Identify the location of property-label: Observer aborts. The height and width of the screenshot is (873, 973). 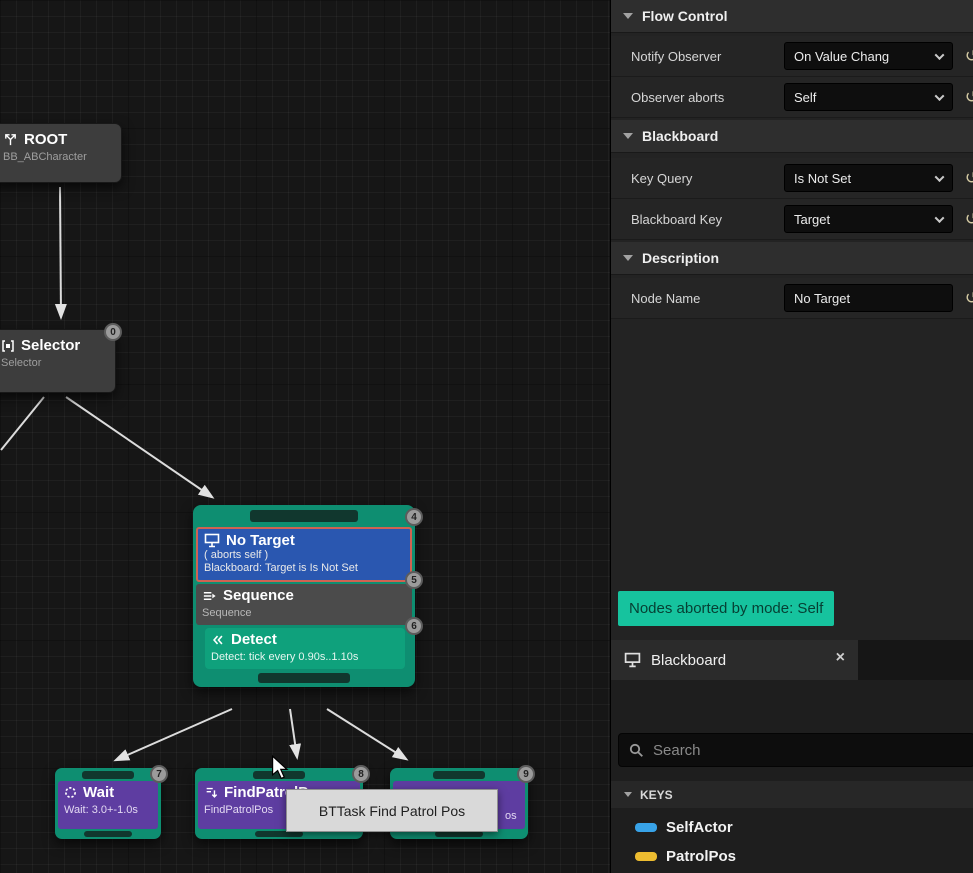
(678, 97).